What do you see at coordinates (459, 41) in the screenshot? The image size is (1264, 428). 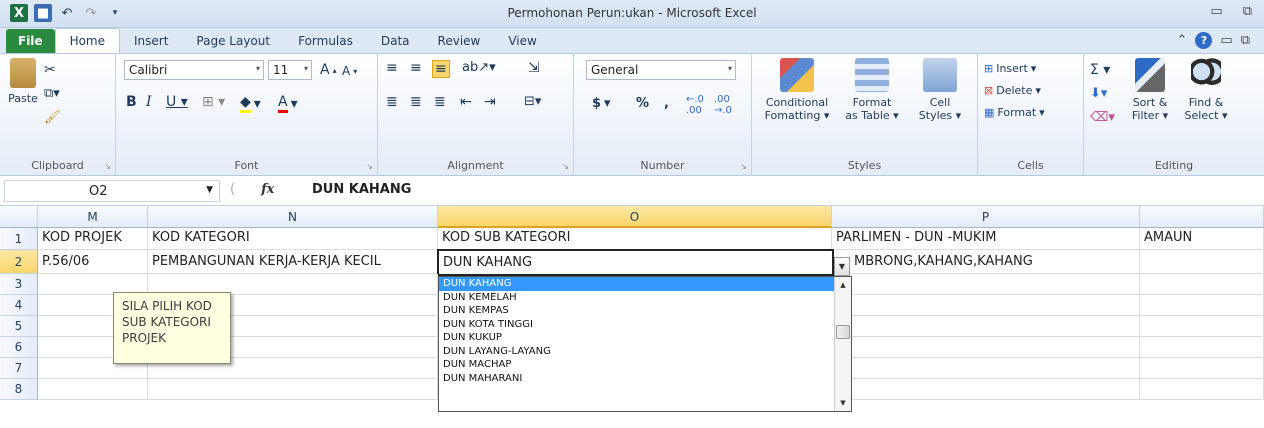 I see `tab-review: Review` at bounding box center [459, 41].